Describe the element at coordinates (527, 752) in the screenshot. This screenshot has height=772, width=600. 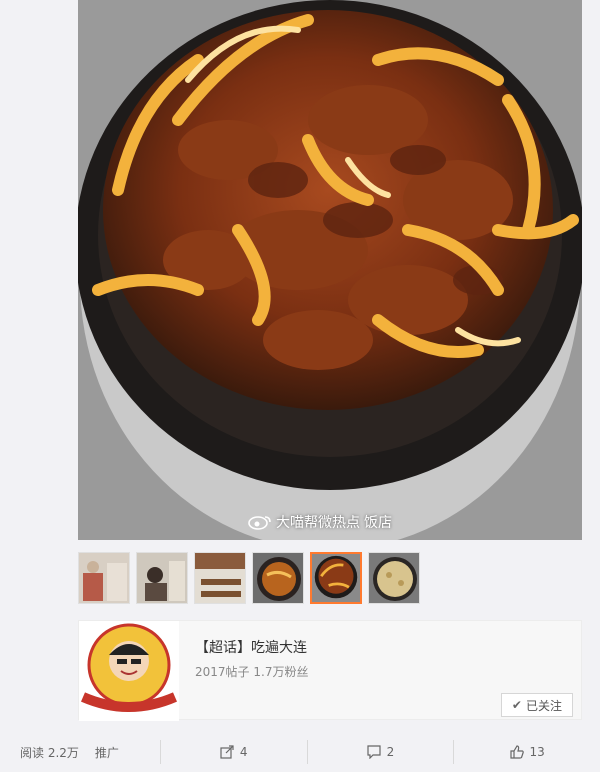
I see `like-button: 13` at that location.